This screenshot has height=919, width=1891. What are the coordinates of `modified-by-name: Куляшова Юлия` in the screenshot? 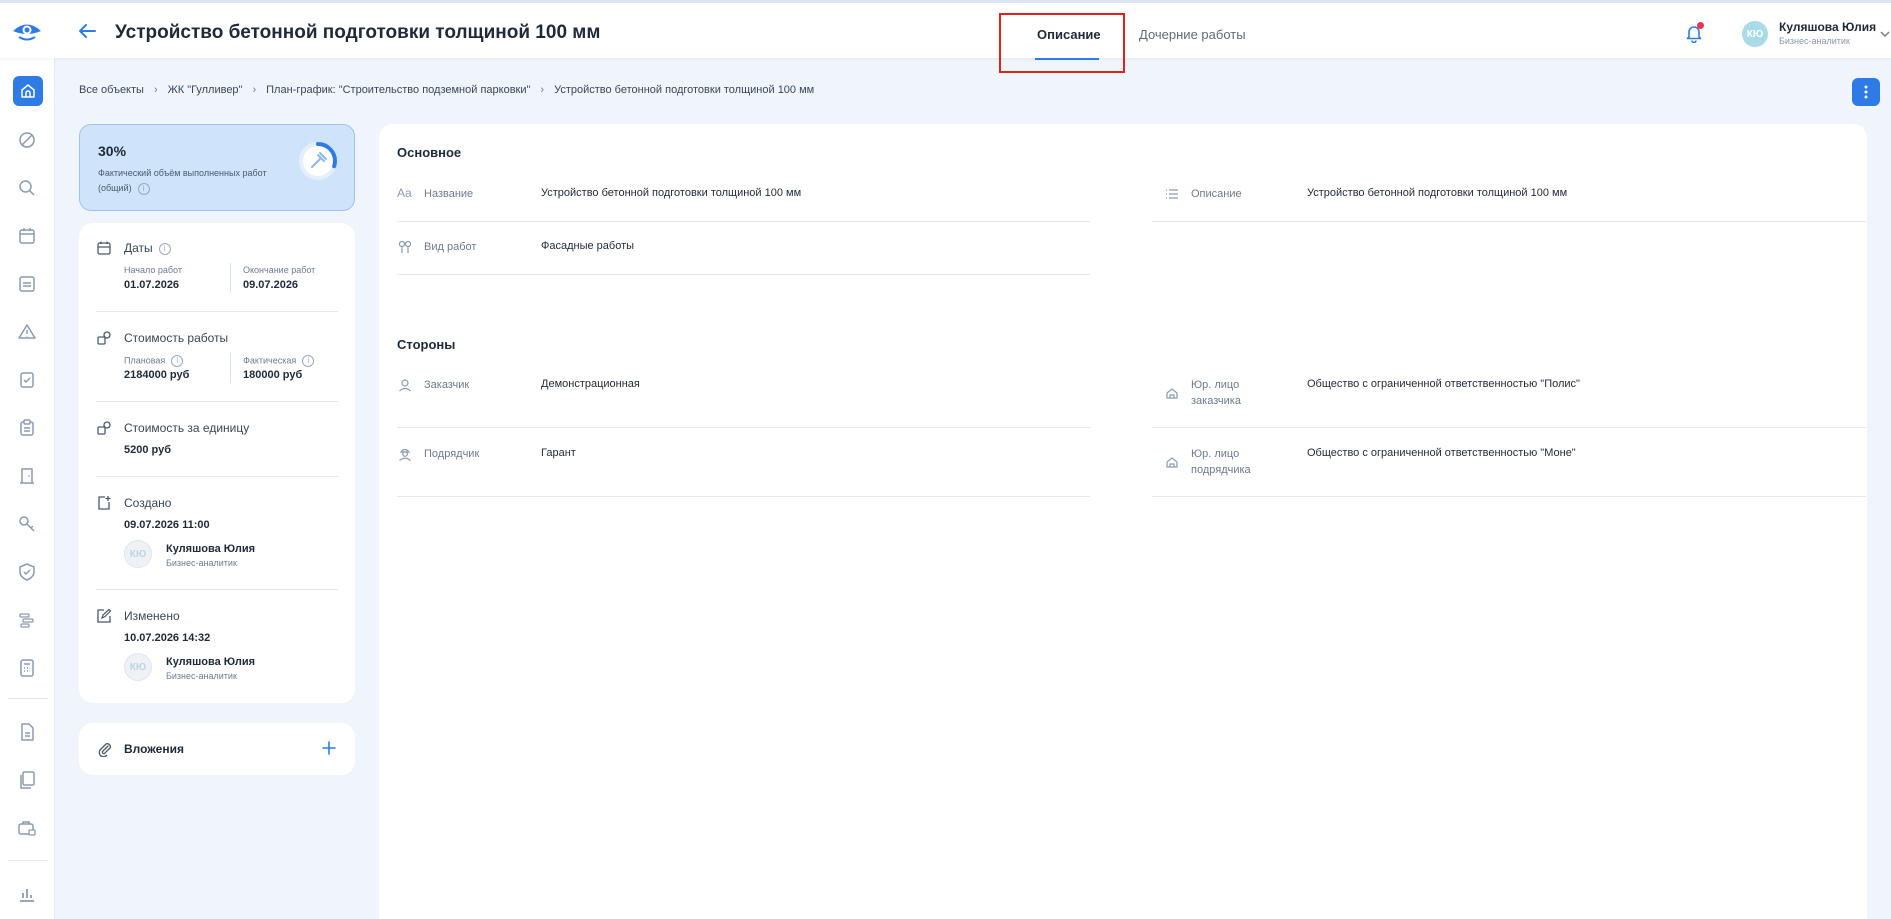 It's located at (211, 662).